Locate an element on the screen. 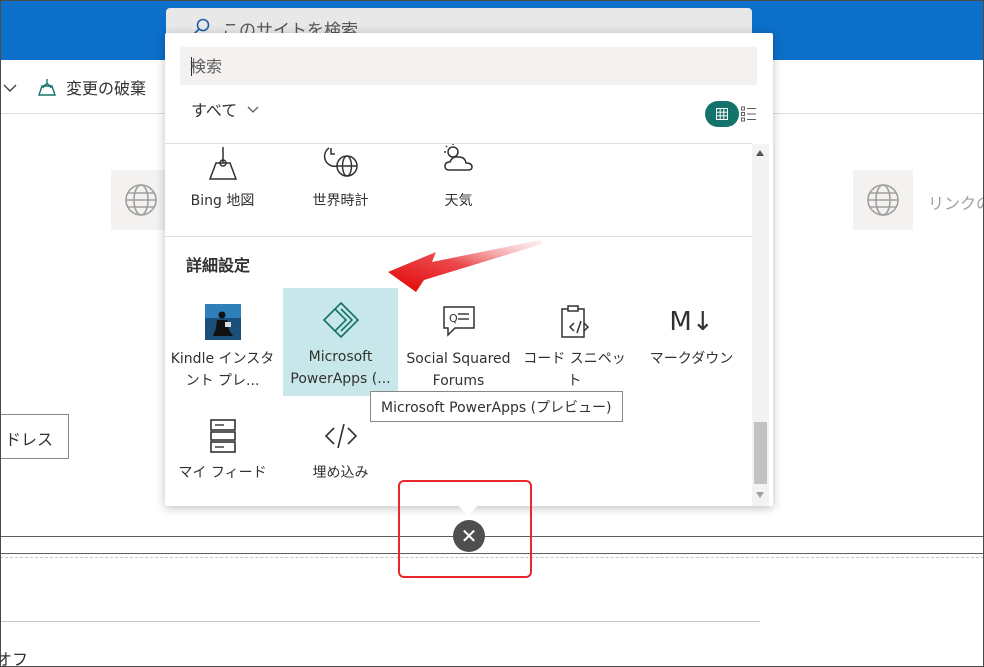 Image resolution: width=984 pixels, height=667 pixels. picker-pointer is located at coordinates (468, 510).